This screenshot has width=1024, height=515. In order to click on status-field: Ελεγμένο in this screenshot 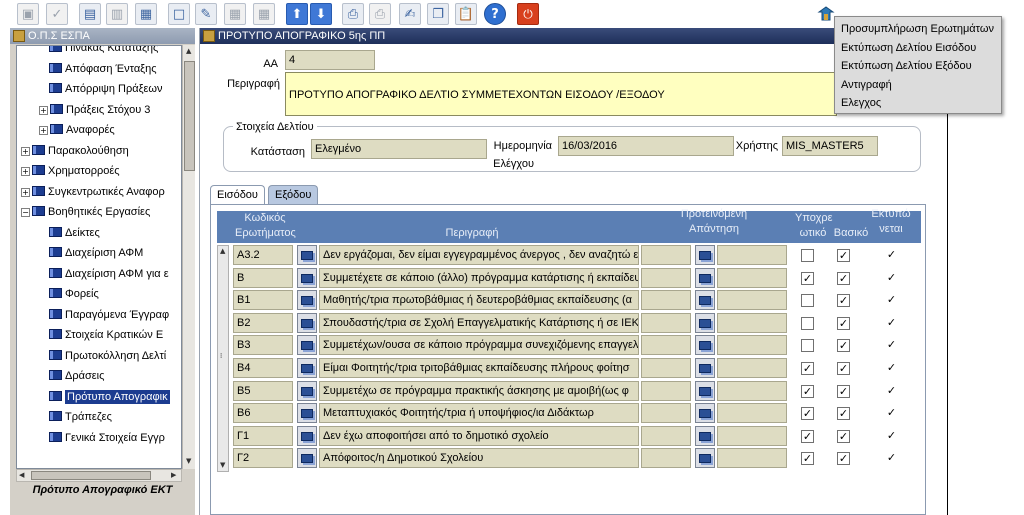, I will do `click(399, 149)`.